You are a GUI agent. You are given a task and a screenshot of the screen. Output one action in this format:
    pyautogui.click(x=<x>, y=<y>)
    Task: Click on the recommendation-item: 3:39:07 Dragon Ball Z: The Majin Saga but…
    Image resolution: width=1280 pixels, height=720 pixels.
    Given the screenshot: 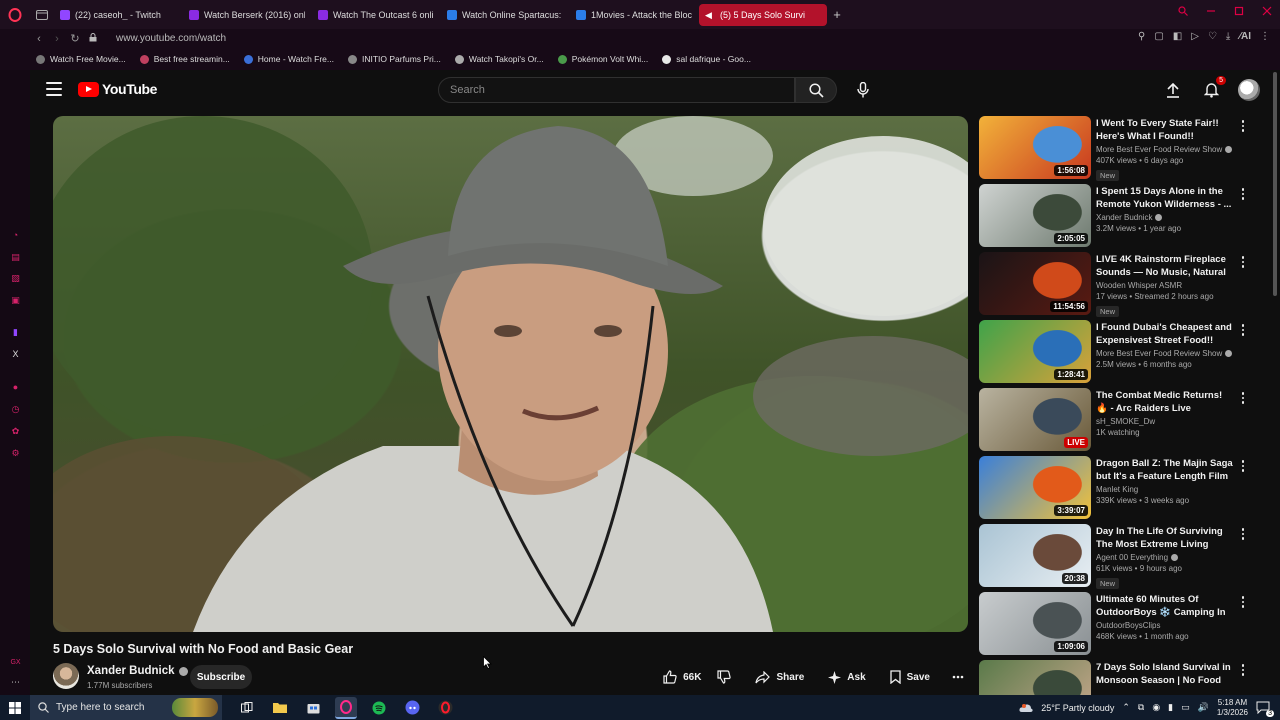 What is the action you would take?
    pyautogui.click(x=1115, y=490)
    